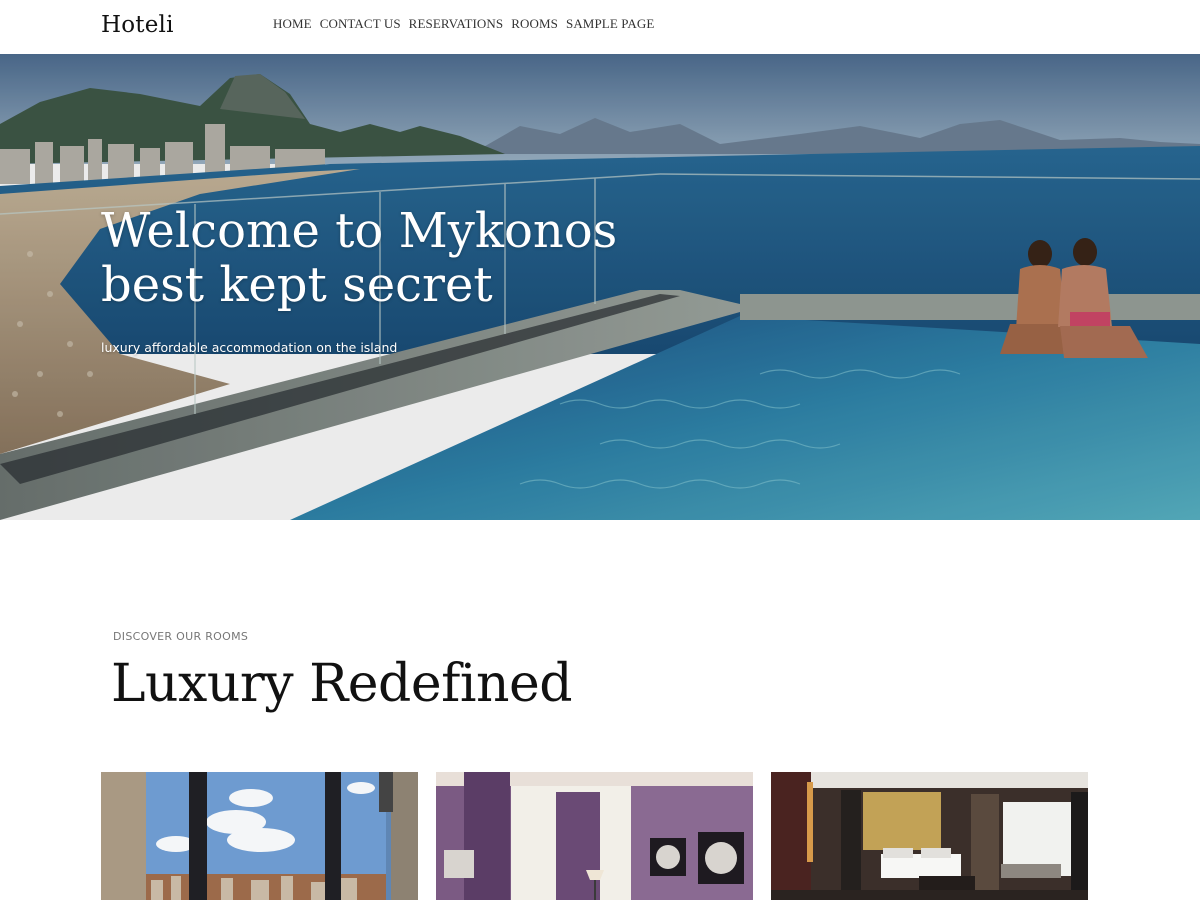 The image size is (1200, 900). What do you see at coordinates (297, 285) in the screenshot?
I see `hero-title-line2: best kept secret` at bounding box center [297, 285].